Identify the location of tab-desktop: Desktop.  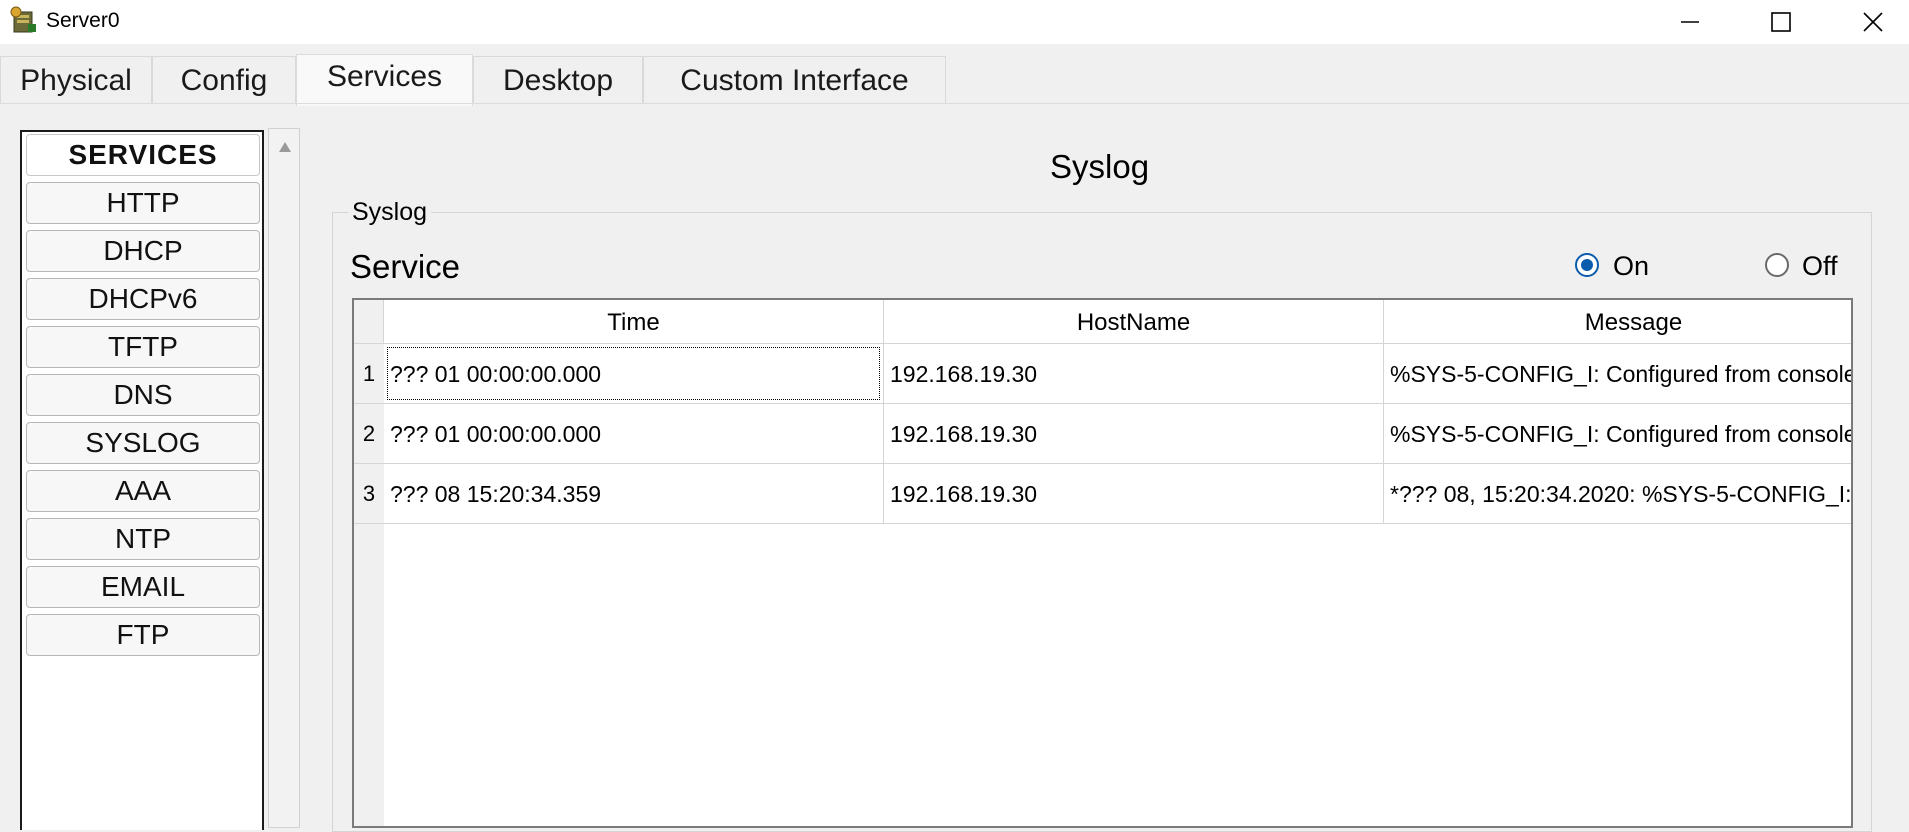
(558, 80).